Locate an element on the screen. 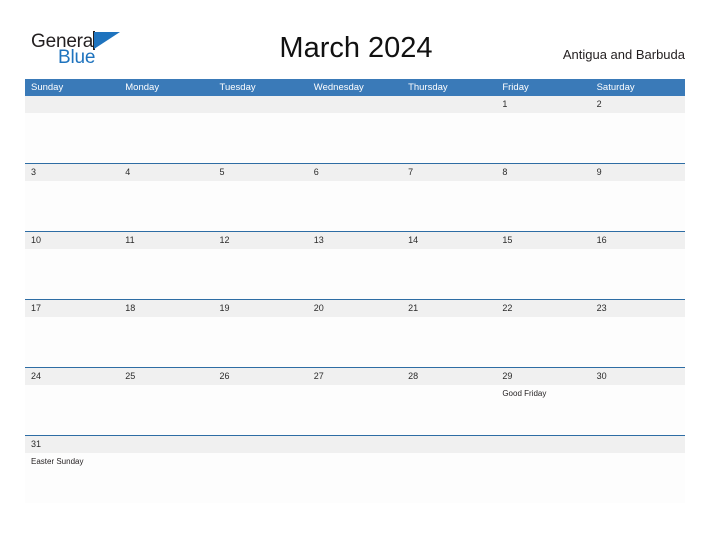 The height and width of the screenshot is (550, 712). day-number-21: 21 is located at coordinates (449, 308).